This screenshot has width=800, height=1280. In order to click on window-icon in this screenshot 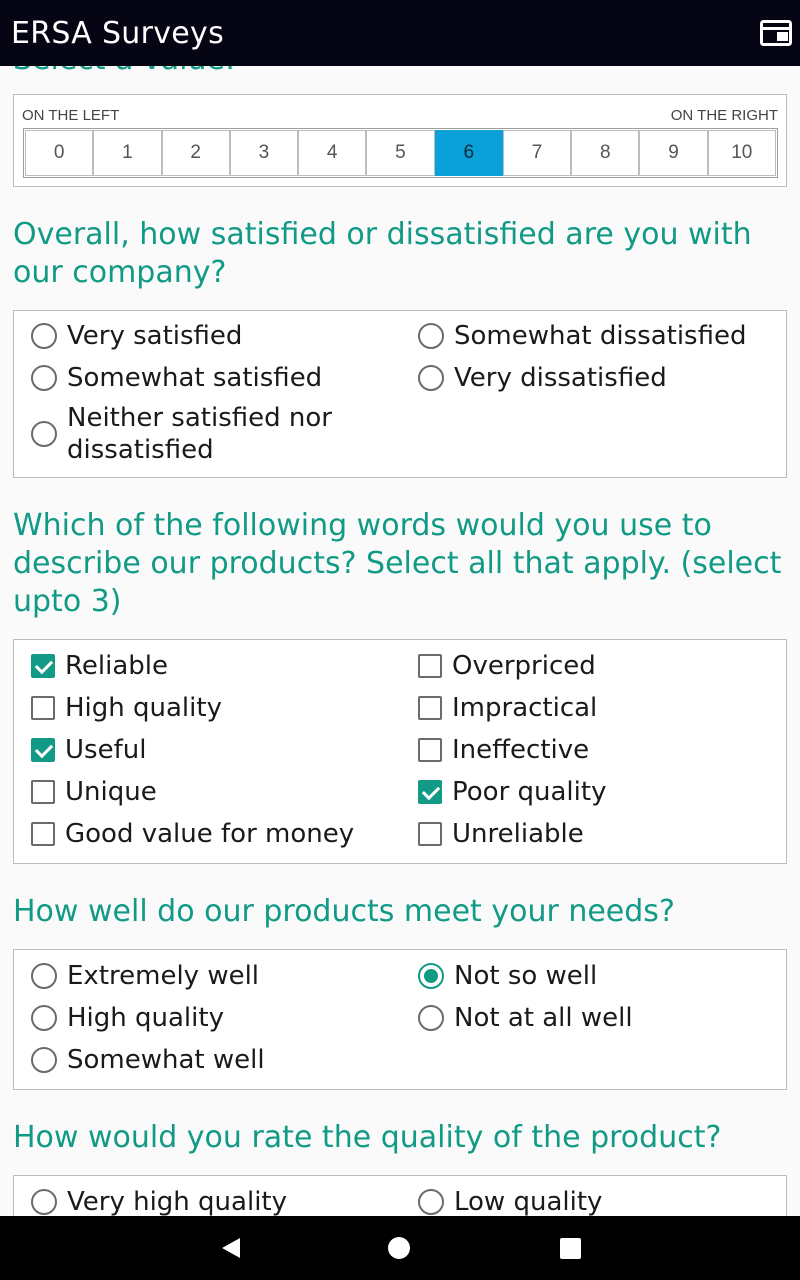, I will do `click(776, 33)`.